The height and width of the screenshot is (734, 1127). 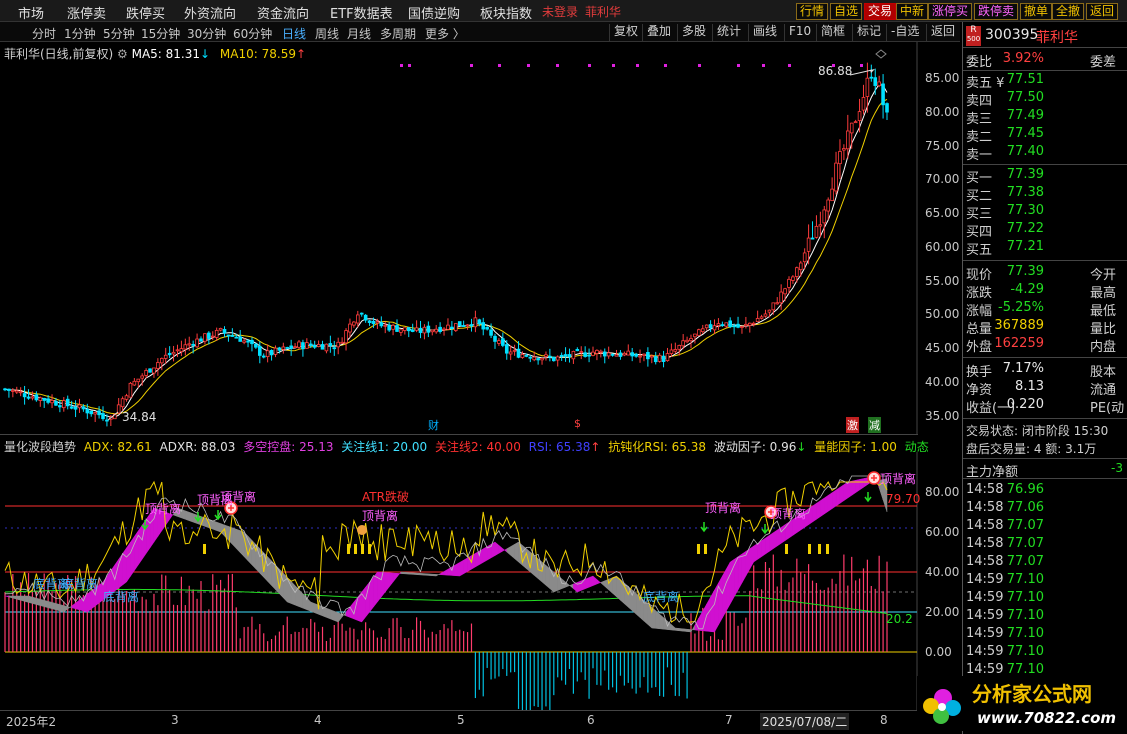 What do you see at coordinates (763, 65) in the screenshot?
I see `signal-dot` at bounding box center [763, 65].